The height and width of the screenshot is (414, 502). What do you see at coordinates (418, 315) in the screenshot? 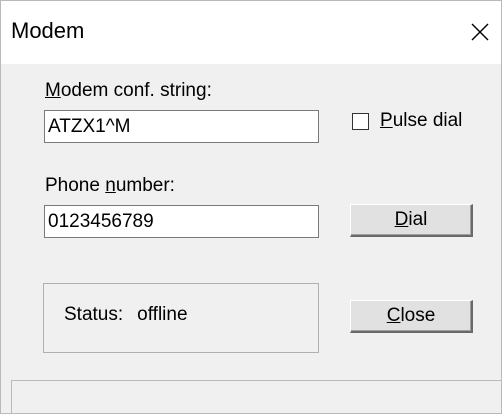
I see `close-button-label: lose` at bounding box center [418, 315].